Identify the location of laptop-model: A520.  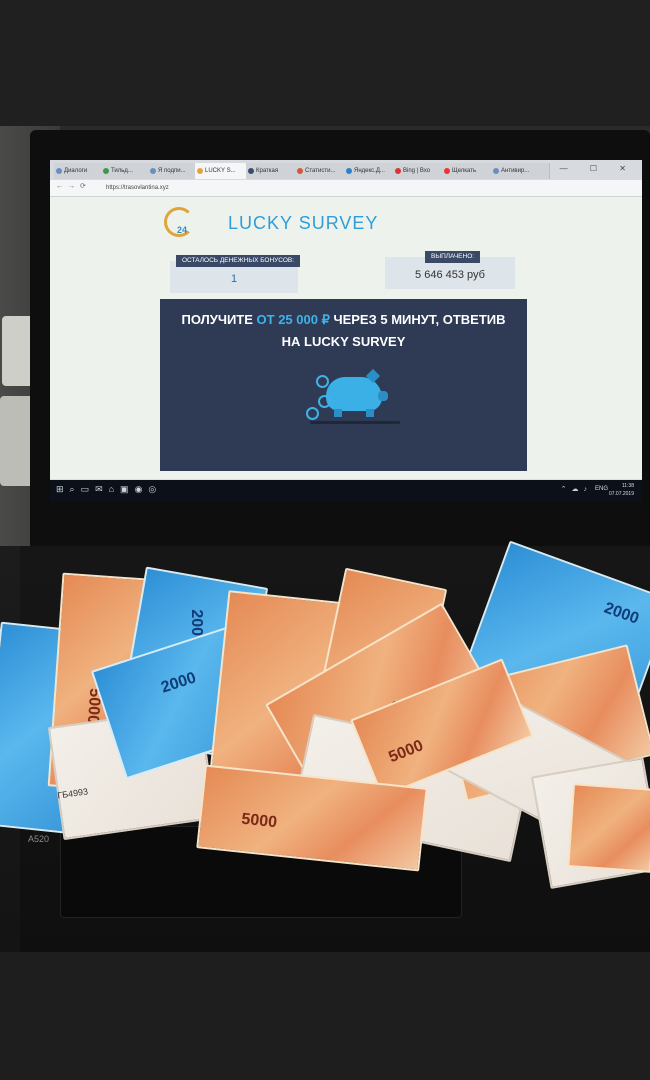
(39, 839).